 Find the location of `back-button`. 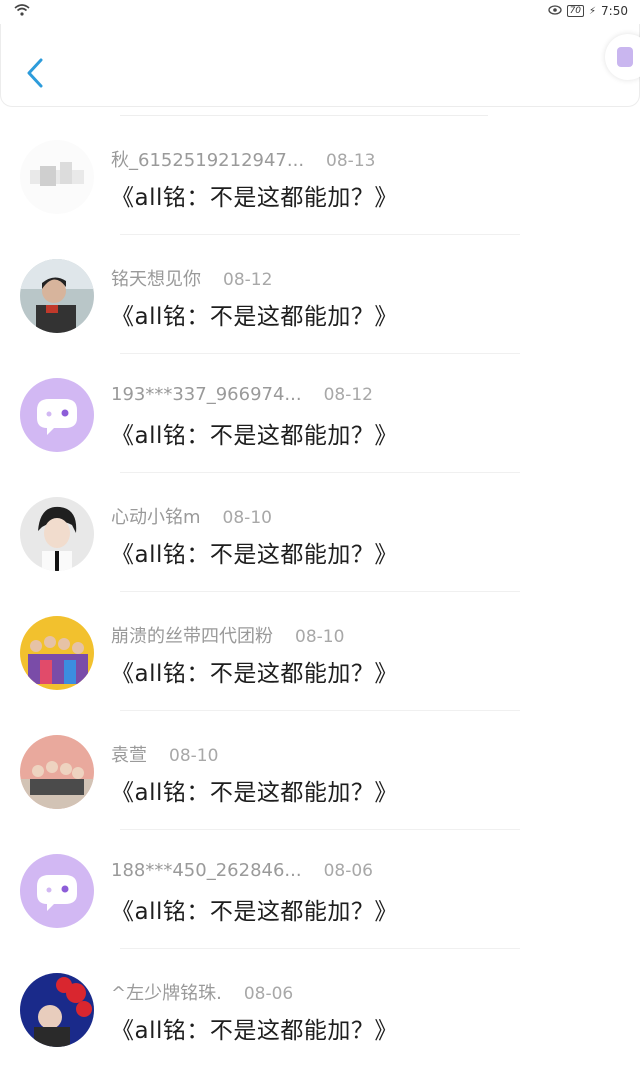

back-button is located at coordinates (37, 74).